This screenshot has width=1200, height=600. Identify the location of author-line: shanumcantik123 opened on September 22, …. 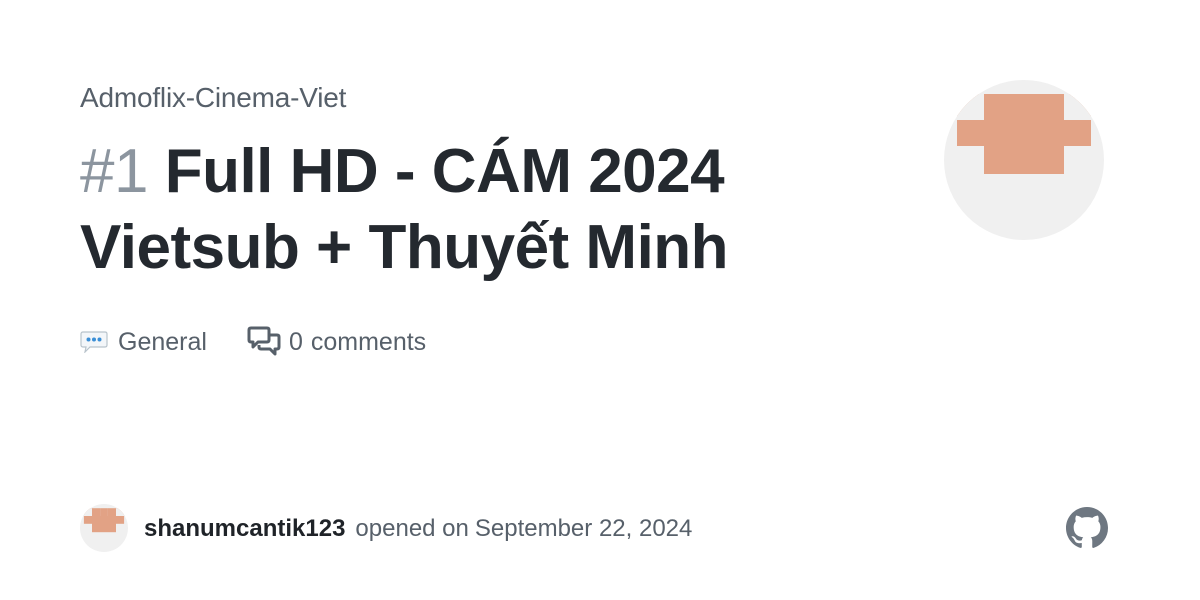
(418, 529).